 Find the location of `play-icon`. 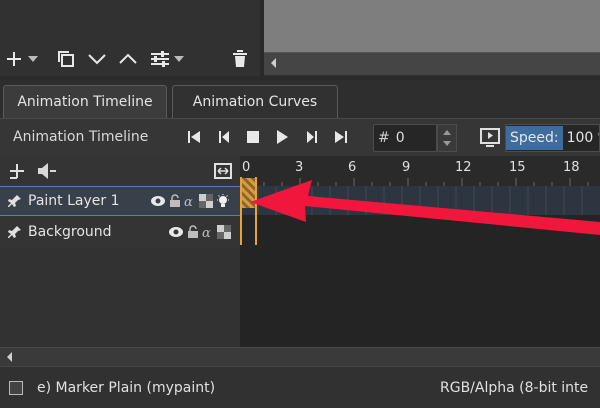

play-icon is located at coordinates (282, 137).